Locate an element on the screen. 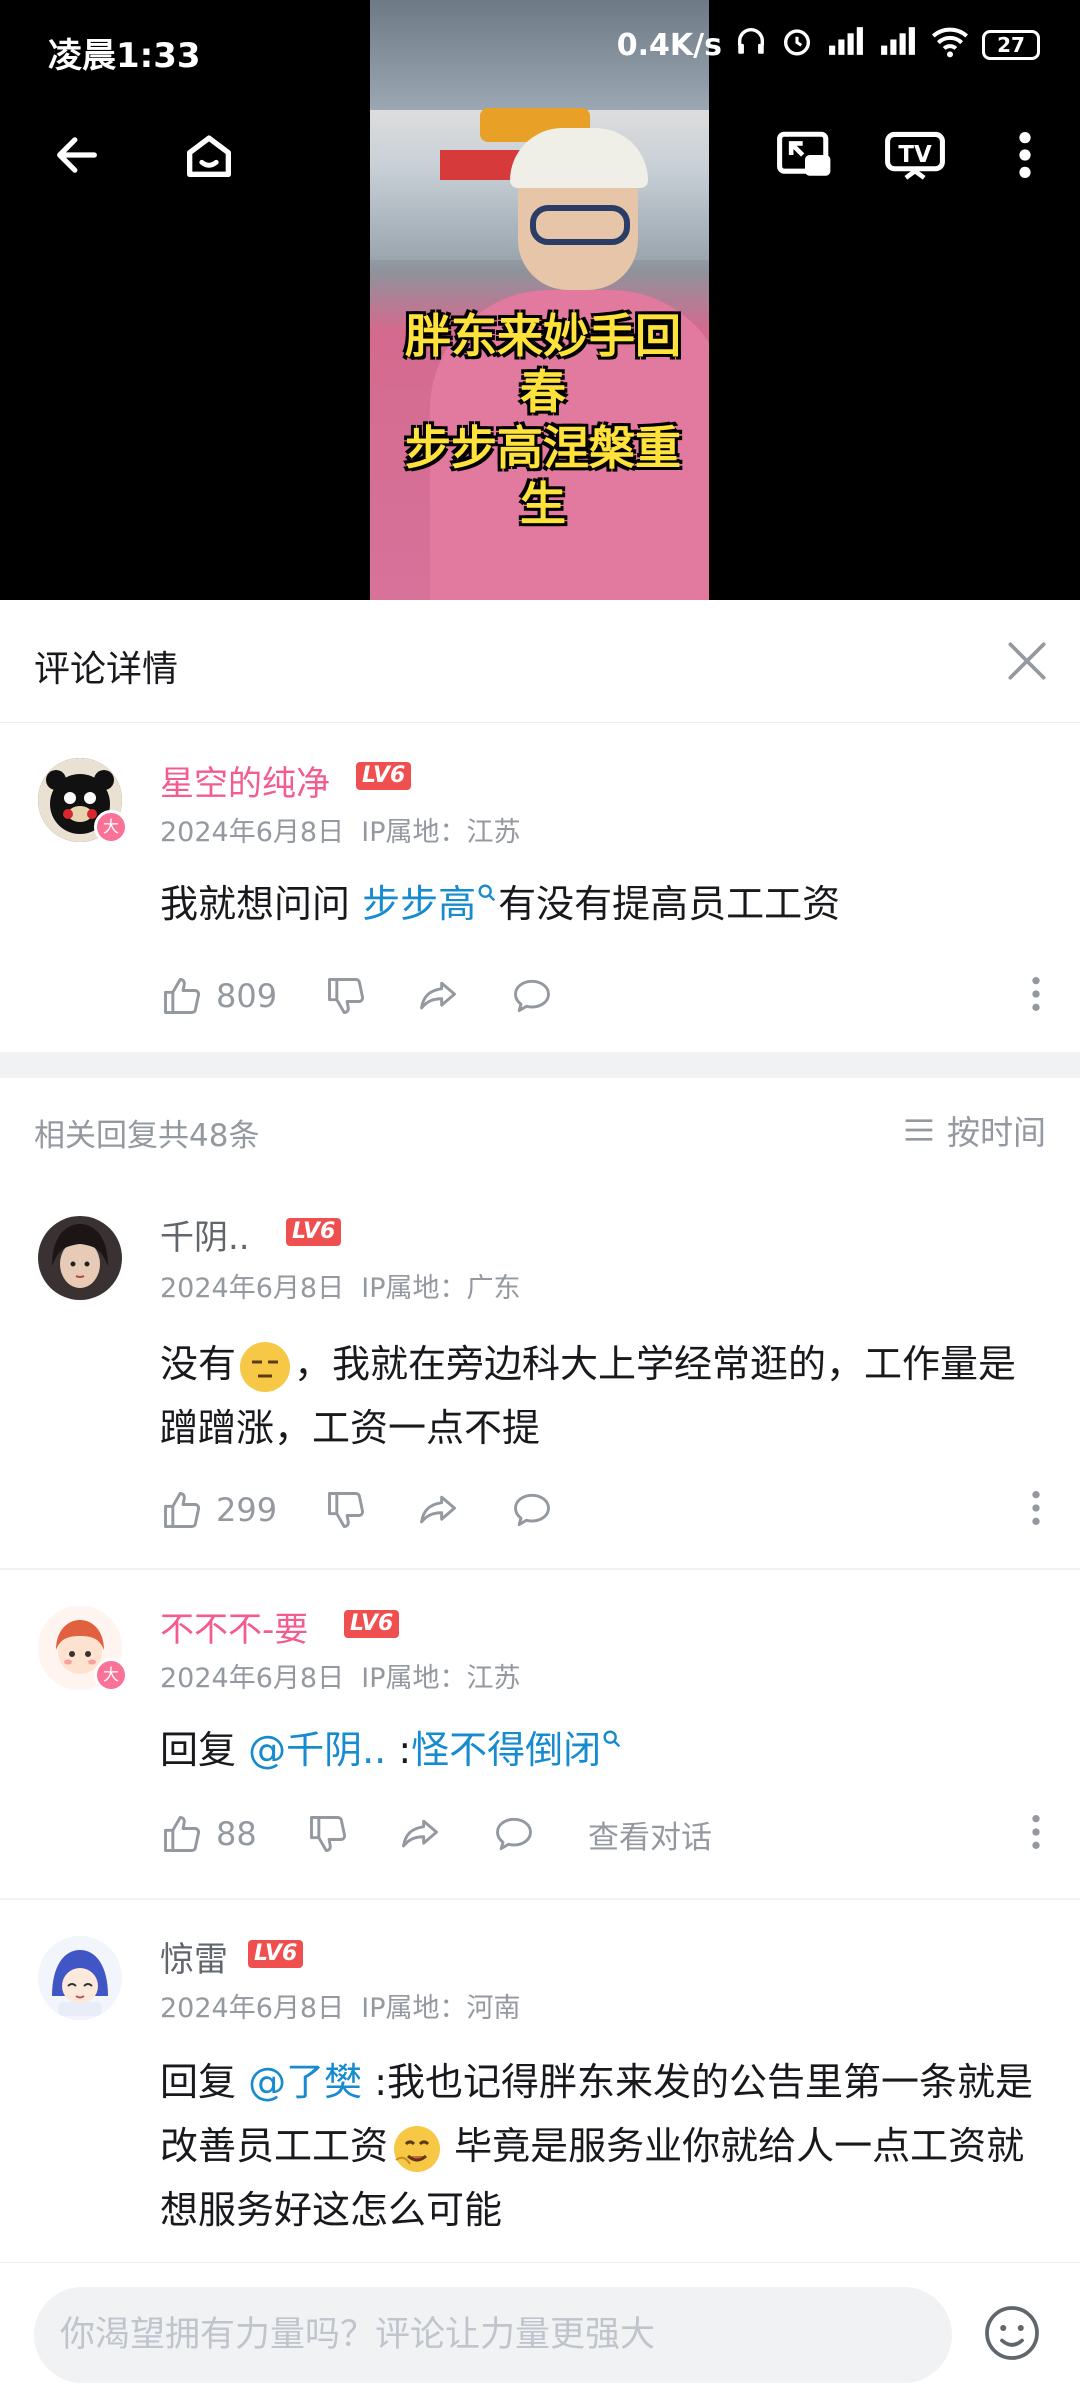 This screenshot has height=2401, width=1080. panel-title: 评论详情 is located at coordinates (106, 669).